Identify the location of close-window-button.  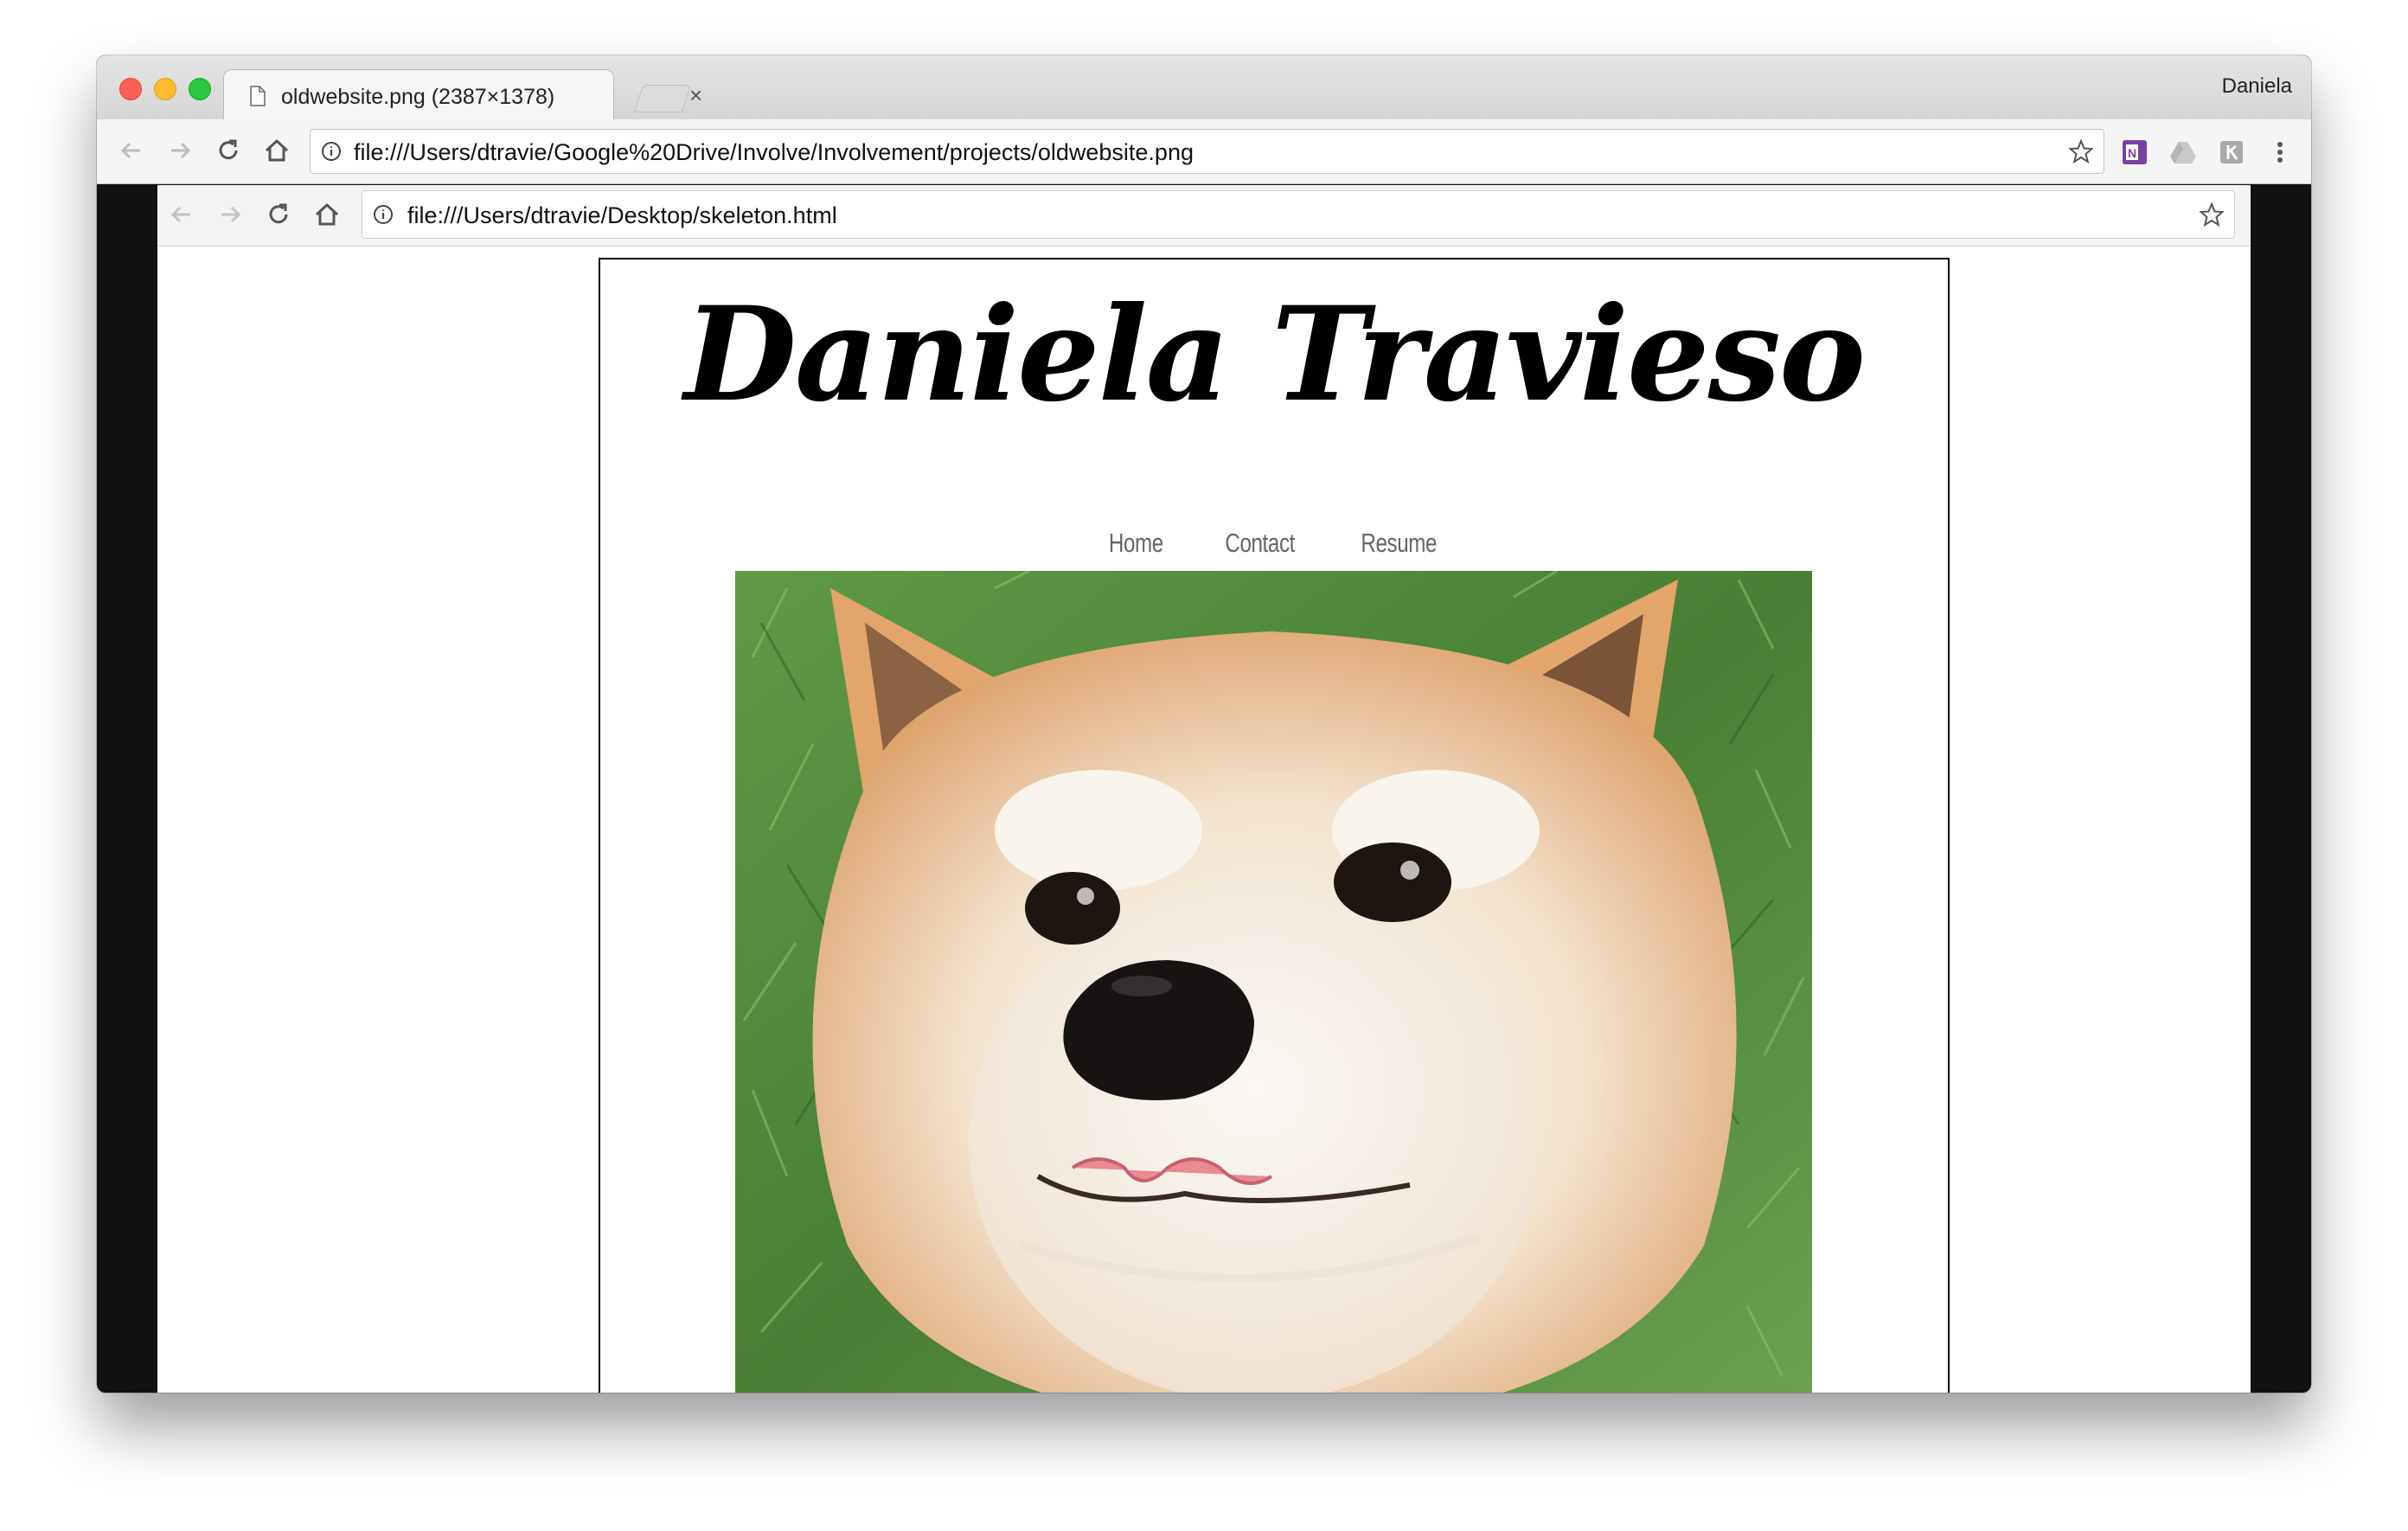
(130, 89).